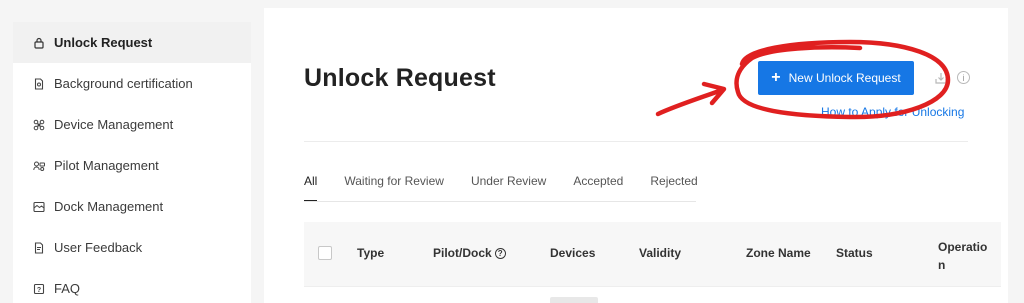  I want to click on sidebar-item-unlock-request: Unlock Request, so click(132, 42).